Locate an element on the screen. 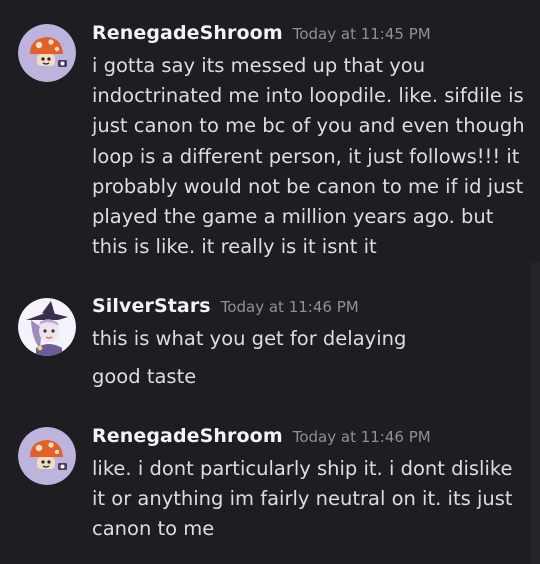 The image size is (540, 564). message-line: played the game a million years ago. but is located at coordinates (293, 217).